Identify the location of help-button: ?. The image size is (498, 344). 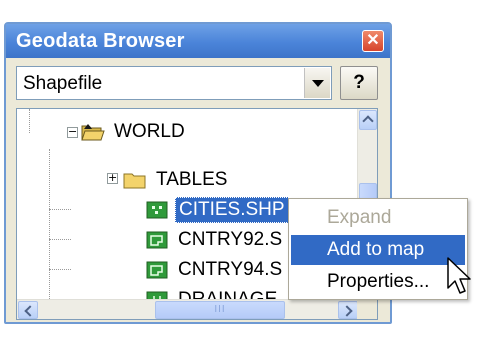
(359, 83).